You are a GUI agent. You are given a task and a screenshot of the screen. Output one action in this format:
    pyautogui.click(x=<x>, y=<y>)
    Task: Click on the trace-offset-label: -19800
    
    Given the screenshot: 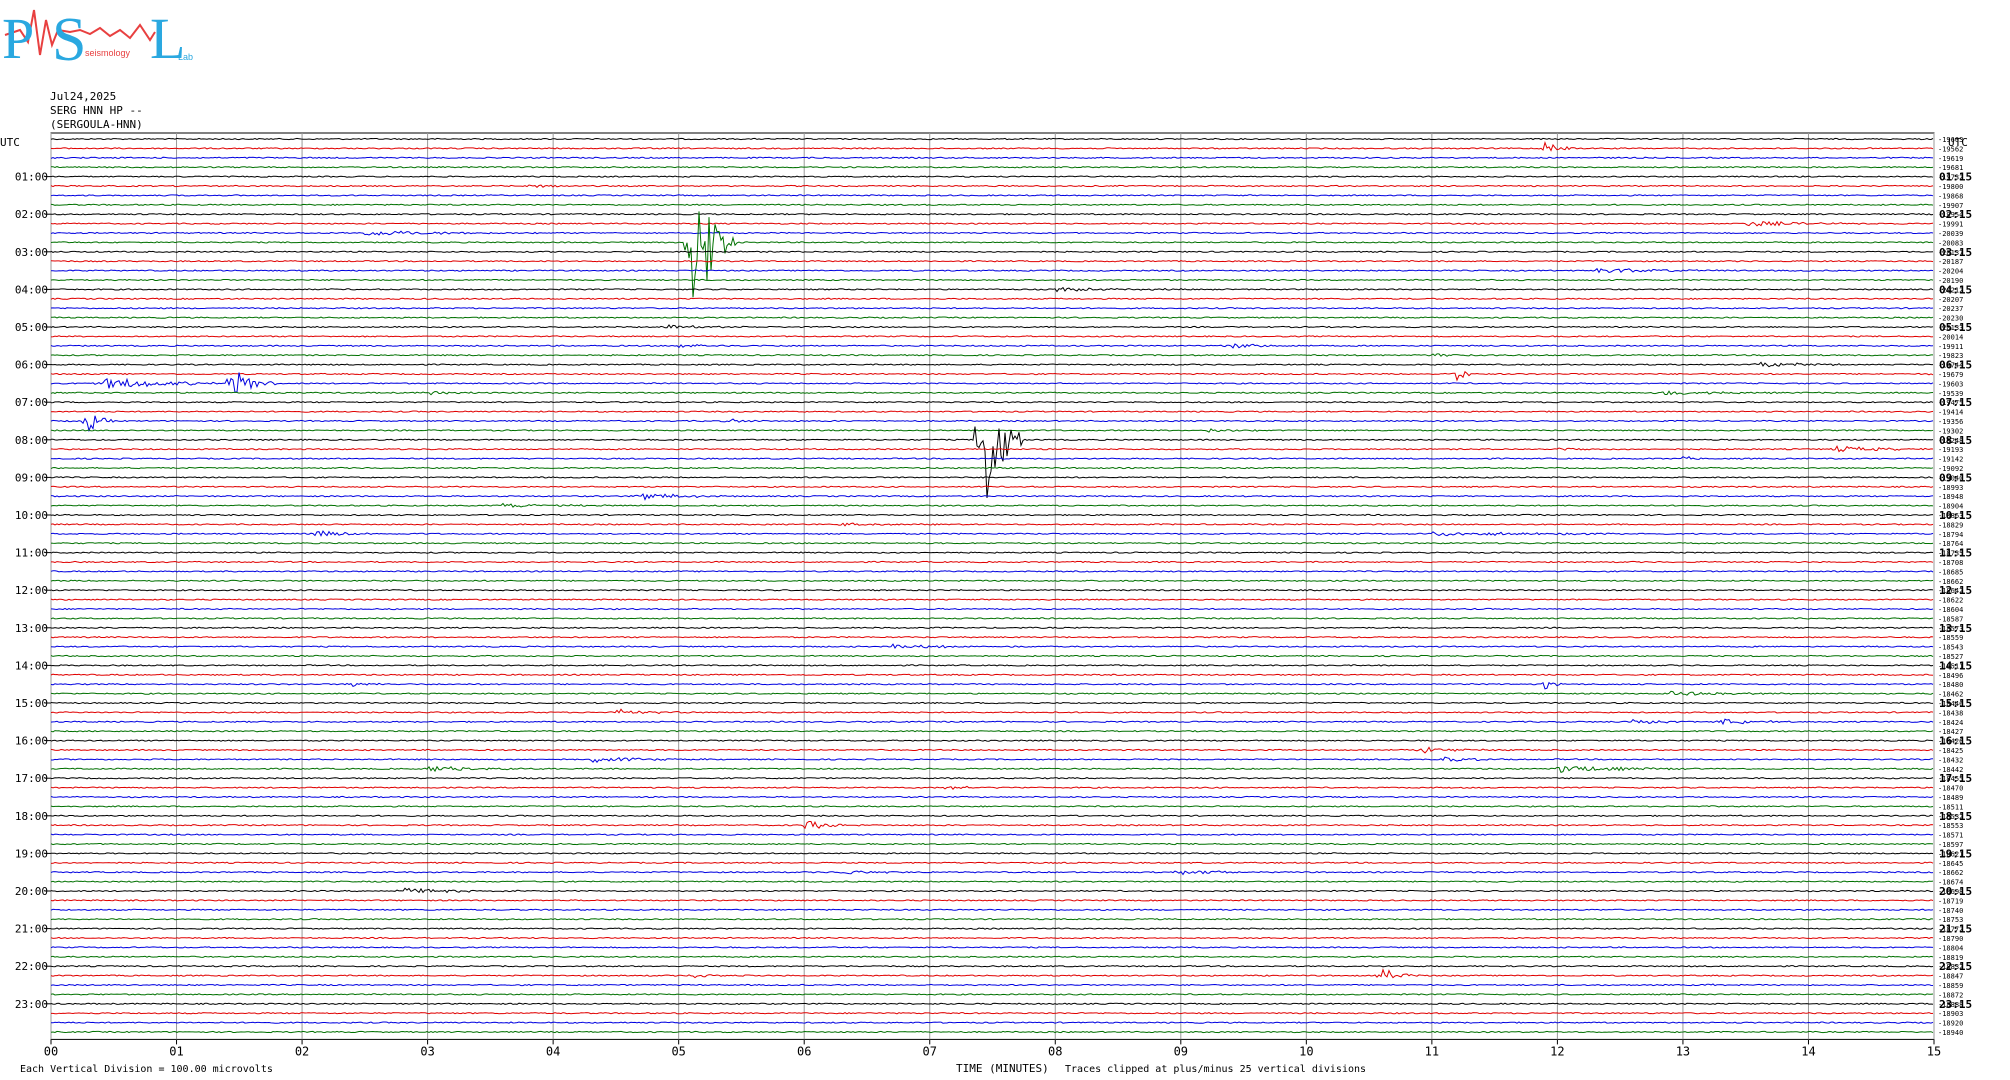 What is the action you would take?
    pyautogui.click(x=1950, y=187)
    